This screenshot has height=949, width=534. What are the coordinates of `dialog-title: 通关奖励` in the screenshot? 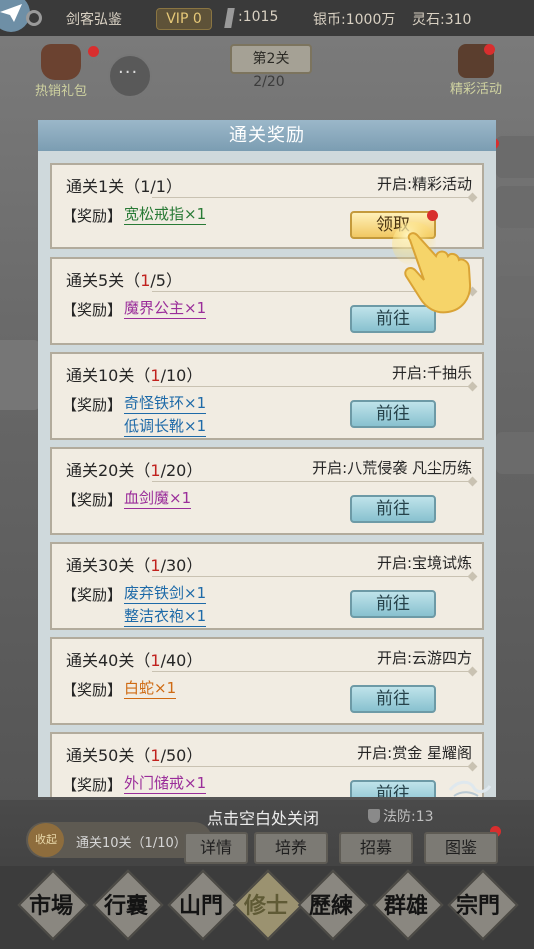 It's located at (267, 135).